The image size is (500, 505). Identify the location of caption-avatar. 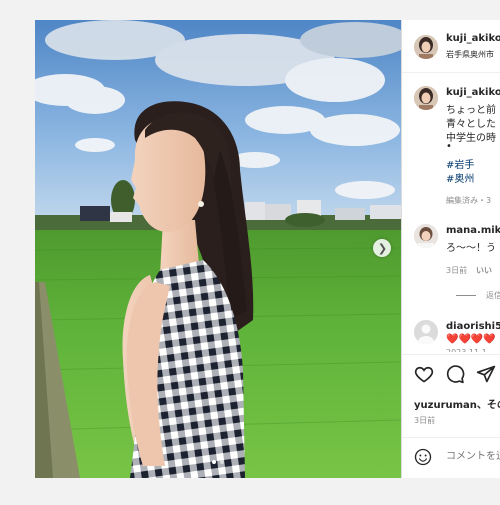
(426, 98).